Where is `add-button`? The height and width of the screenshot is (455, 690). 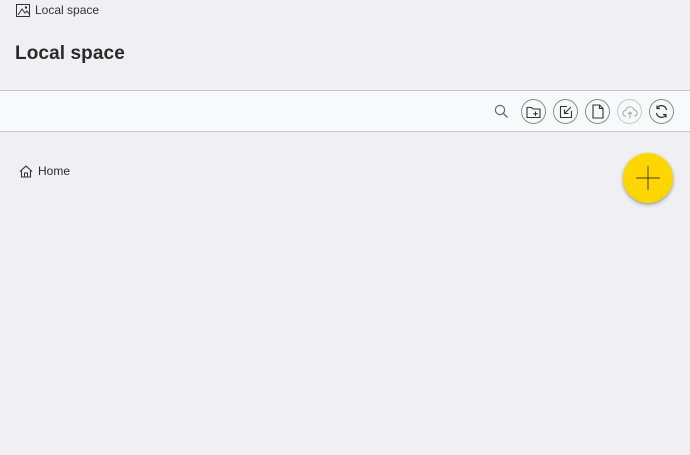 add-button is located at coordinates (648, 178).